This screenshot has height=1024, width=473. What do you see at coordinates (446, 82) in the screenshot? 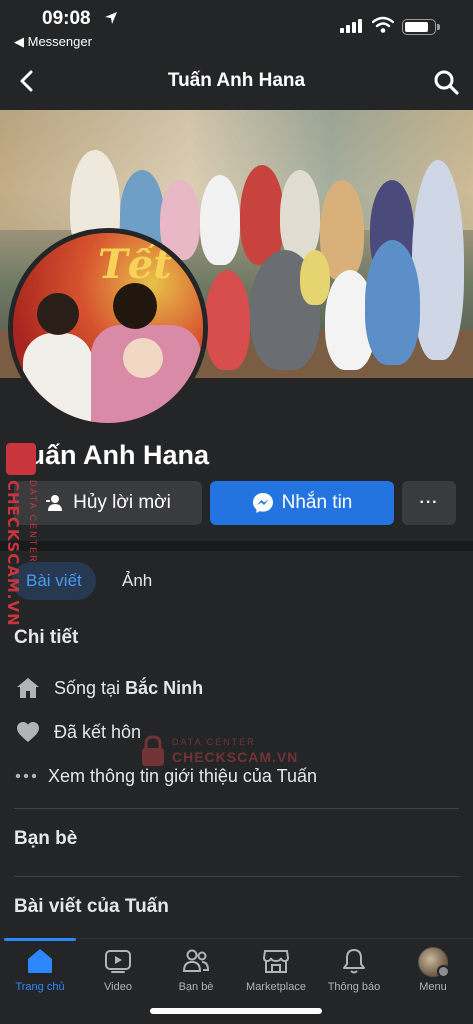
I see `search-icon` at bounding box center [446, 82].